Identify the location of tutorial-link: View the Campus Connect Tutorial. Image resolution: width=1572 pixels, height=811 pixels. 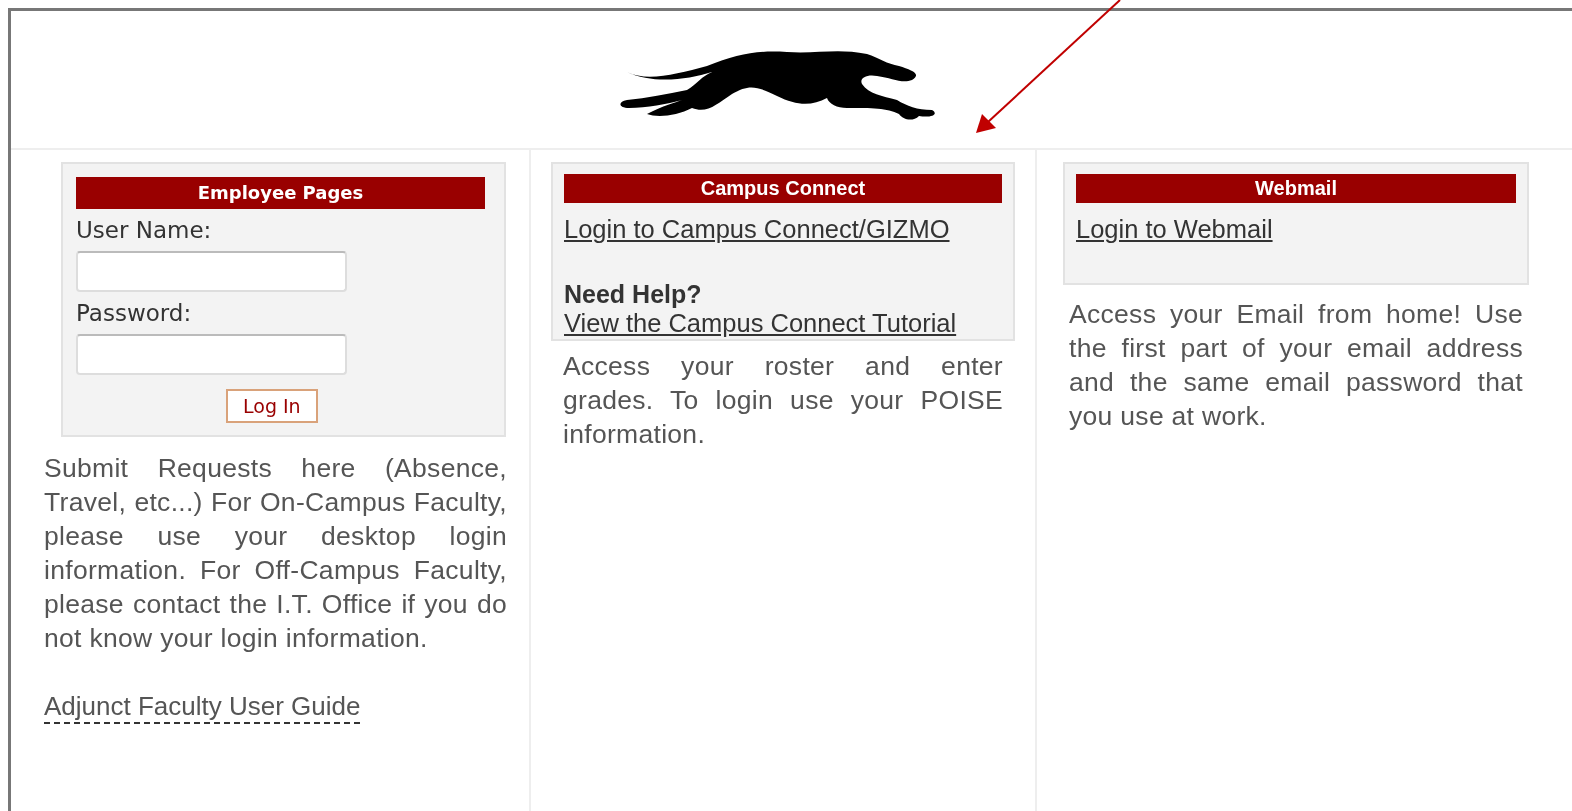
(760, 323).